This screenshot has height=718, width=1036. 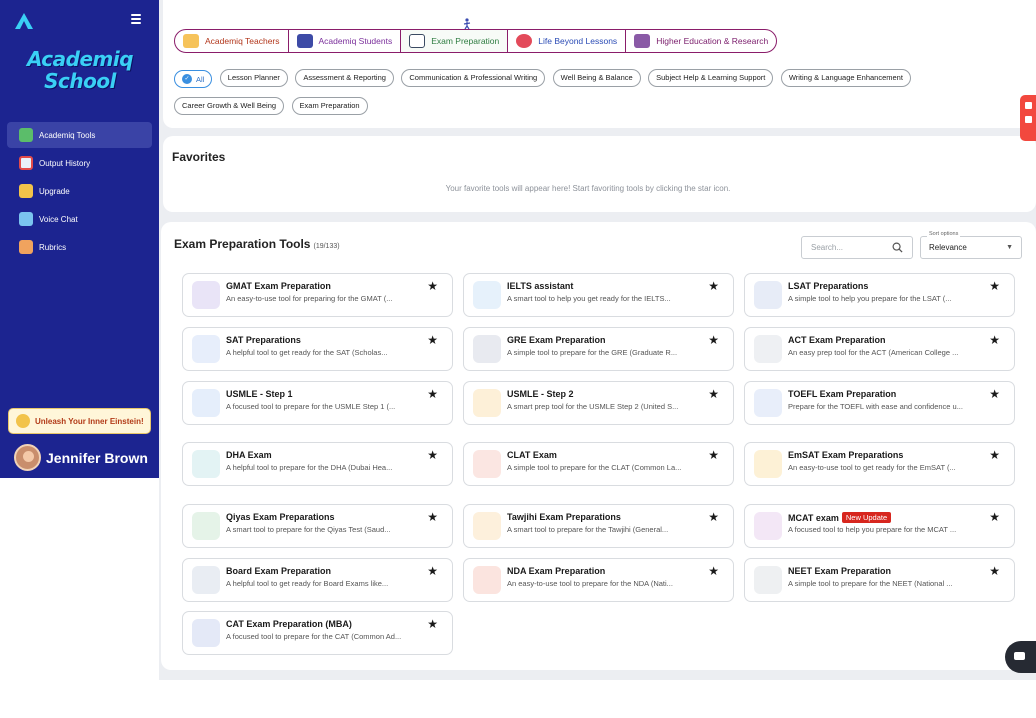 What do you see at coordinates (242, 244) in the screenshot?
I see `tools-title-text: Exam Preparation Tools` at bounding box center [242, 244].